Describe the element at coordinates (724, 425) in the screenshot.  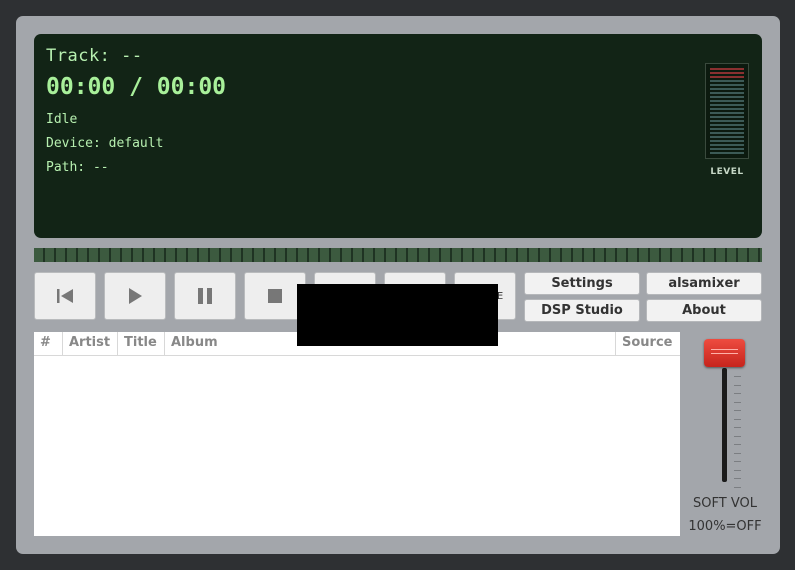
I see `volume-slider-track` at that location.